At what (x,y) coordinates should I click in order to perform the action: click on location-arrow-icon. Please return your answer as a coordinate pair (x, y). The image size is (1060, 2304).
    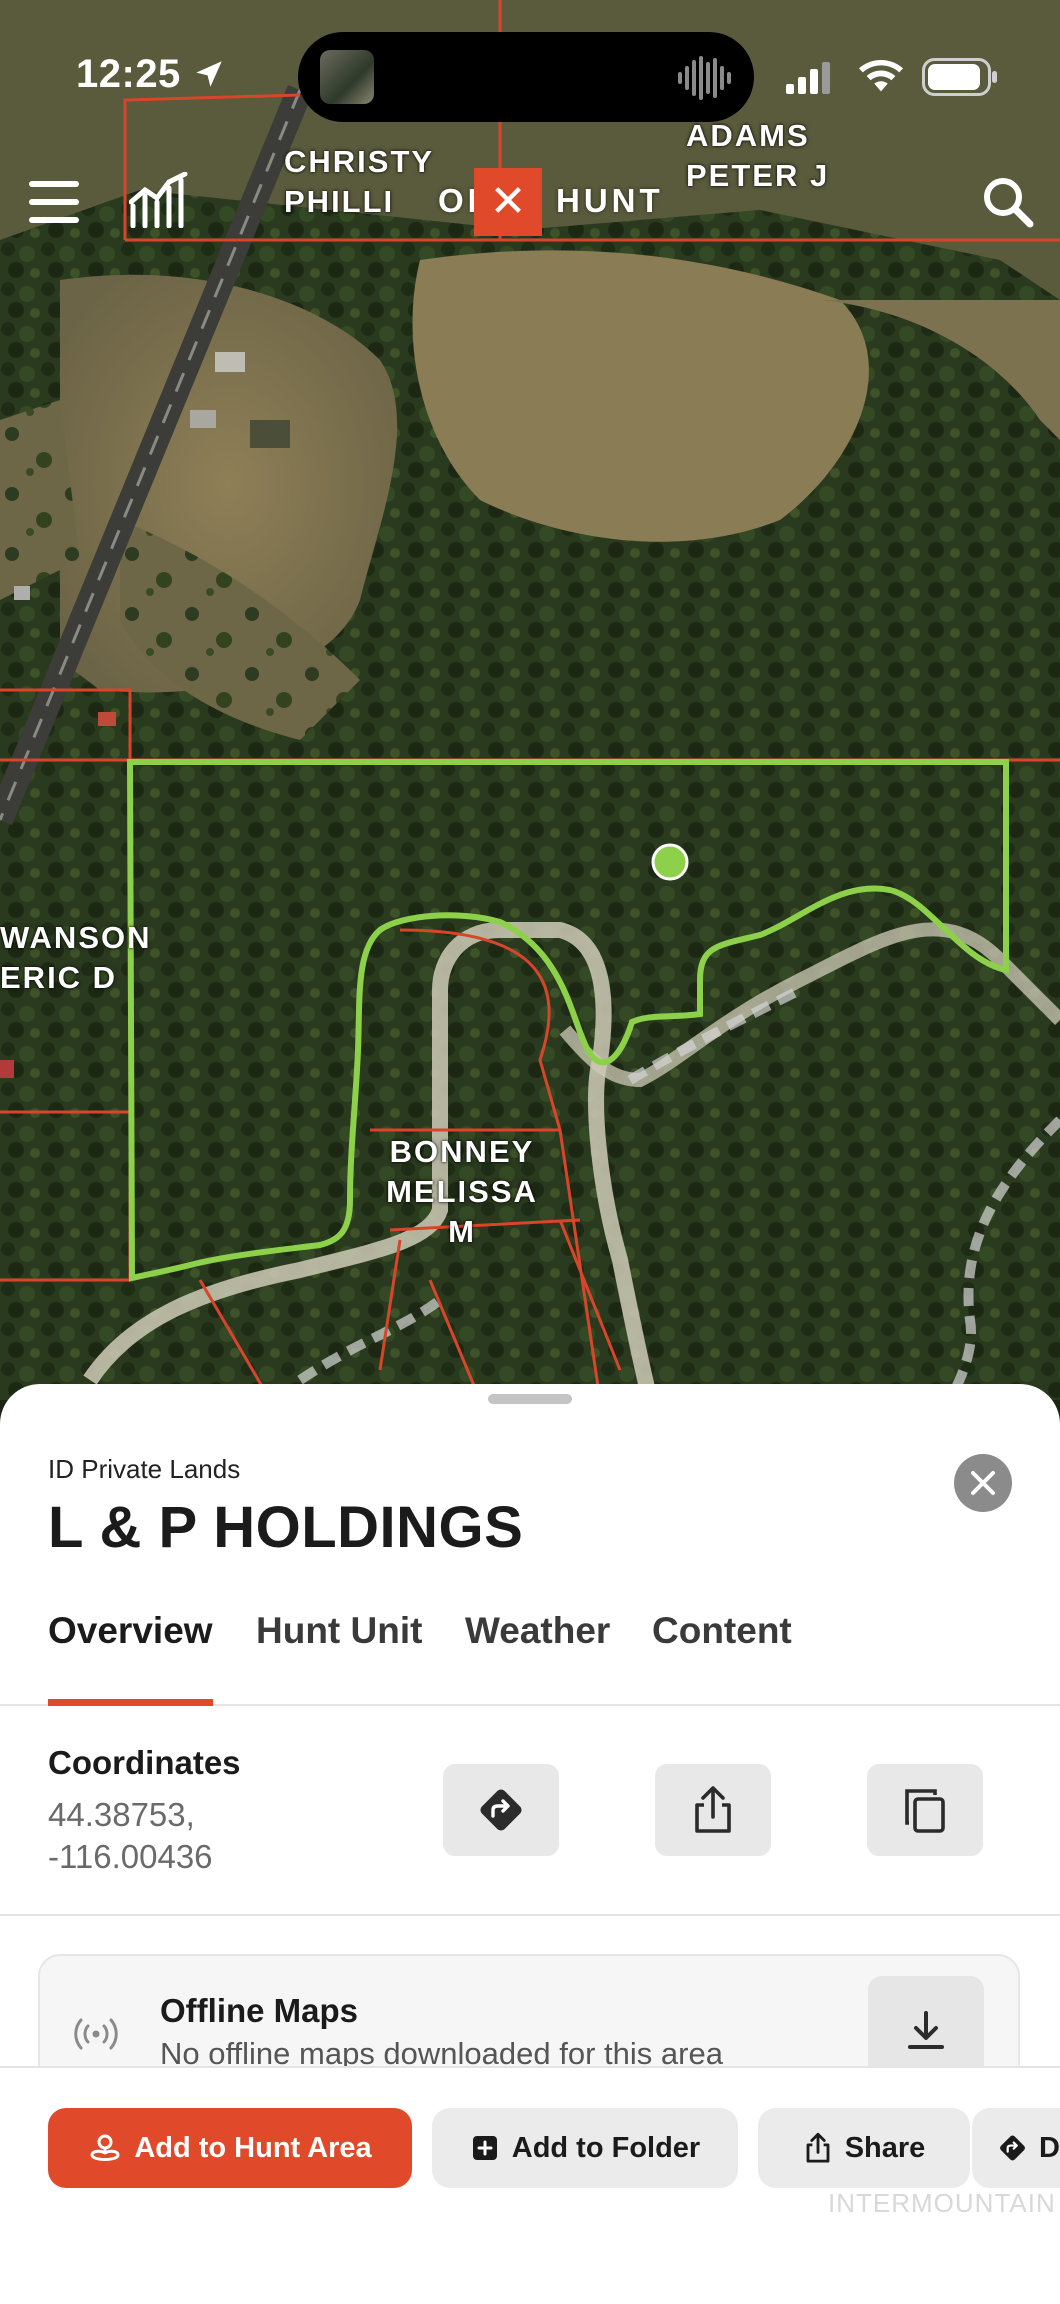
    Looking at the image, I should click on (209, 74).